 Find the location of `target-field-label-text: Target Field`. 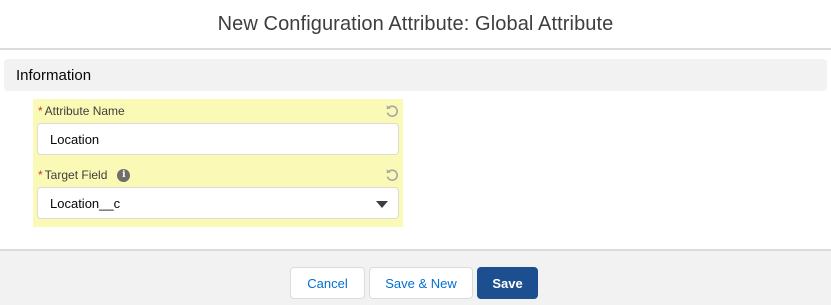

target-field-label-text: Target Field is located at coordinates (76, 175).